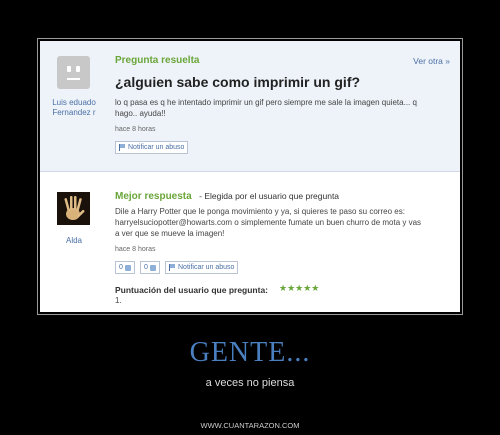 The image size is (500, 435). I want to click on question-body-line: hago.. ayuda!!, so click(140, 113).